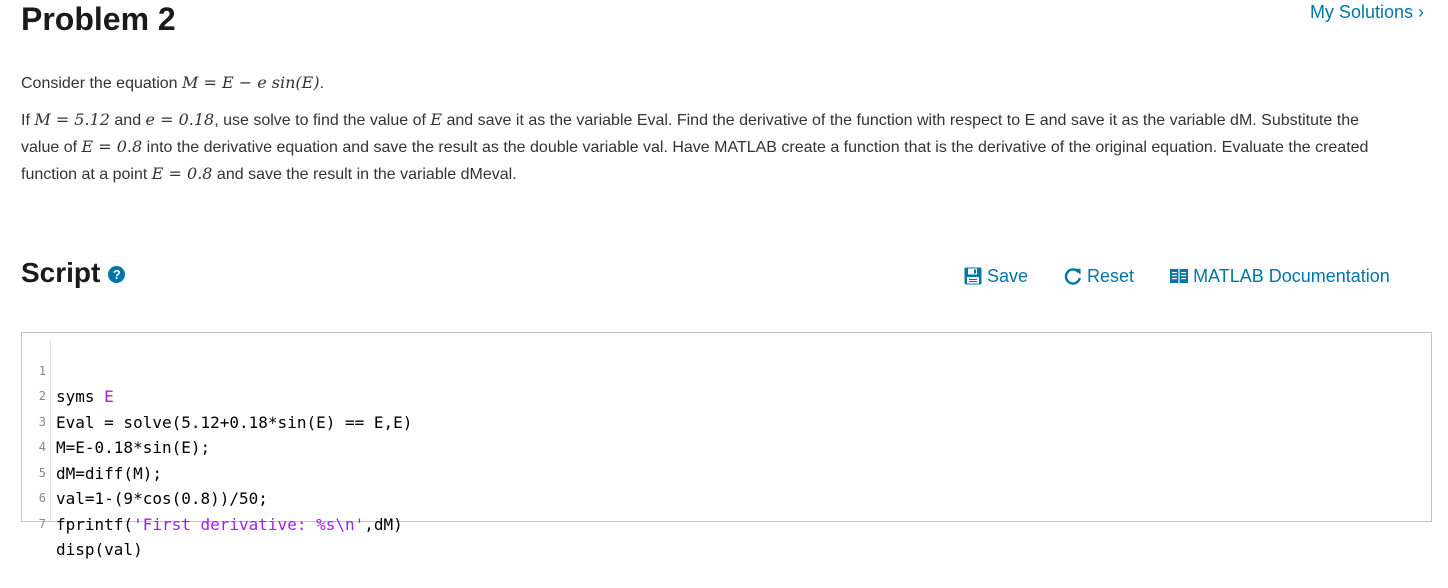 The height and width of the screenshot is (588, 1448). Describe the element at coordinates (711, 83) in the screenshot. I see `problem-paragraph-1: Consider the equation M = E − e sin(E).` at that location.